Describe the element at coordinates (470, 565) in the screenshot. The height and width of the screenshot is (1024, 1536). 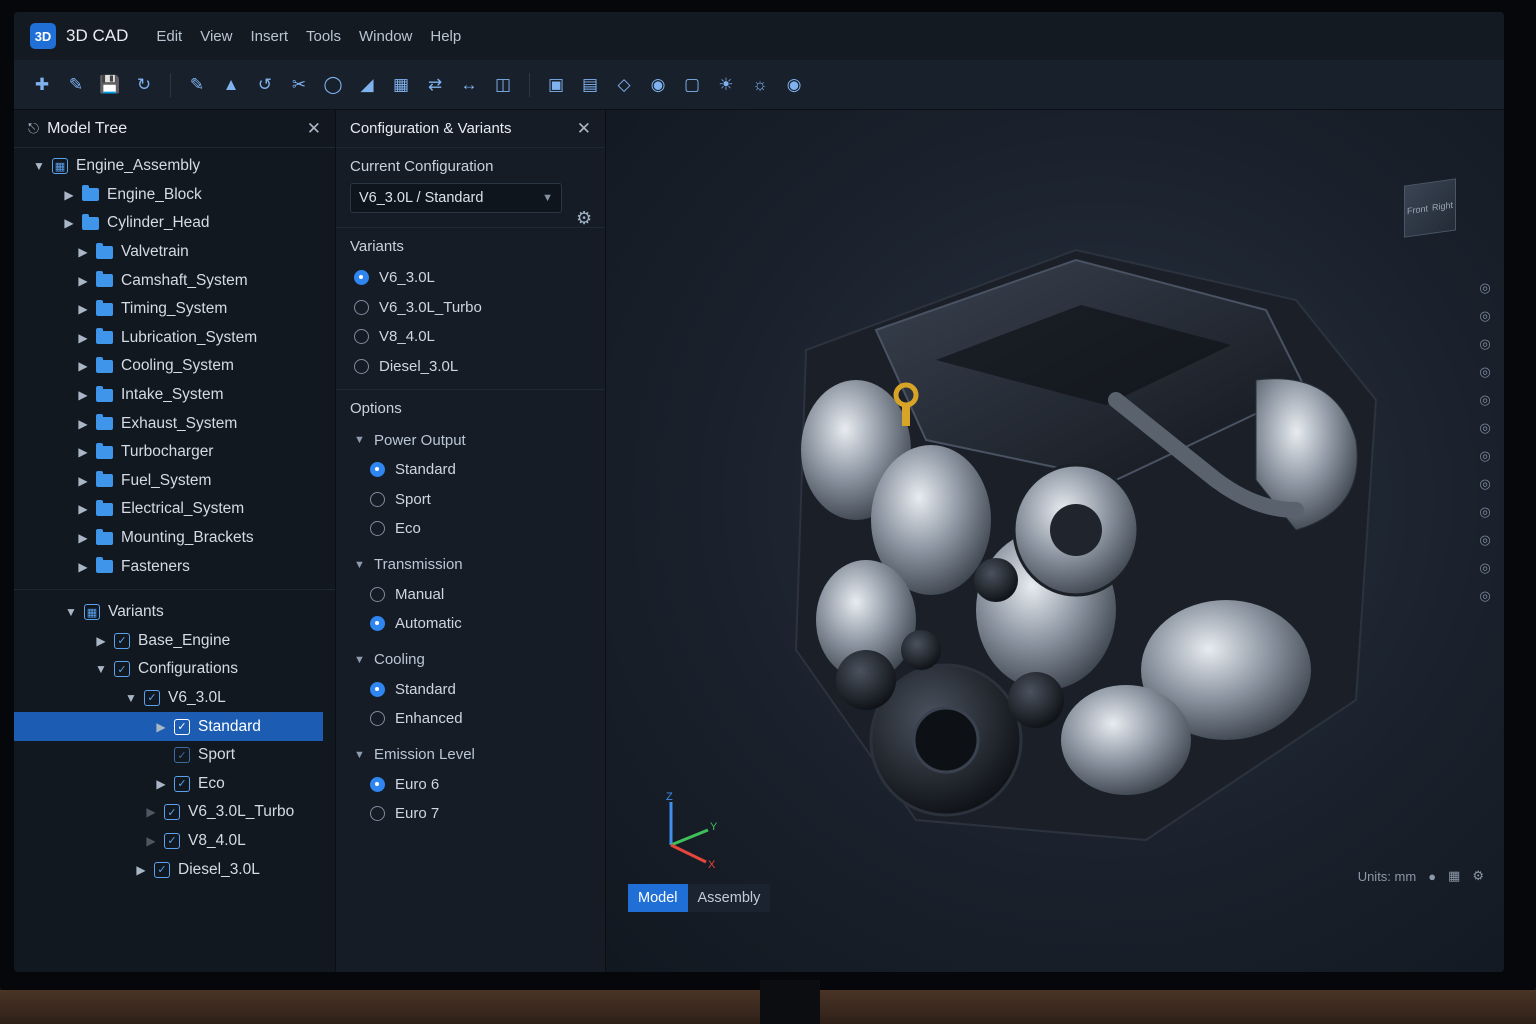
I see `option-group-header: ▼ Transmission` at that location.